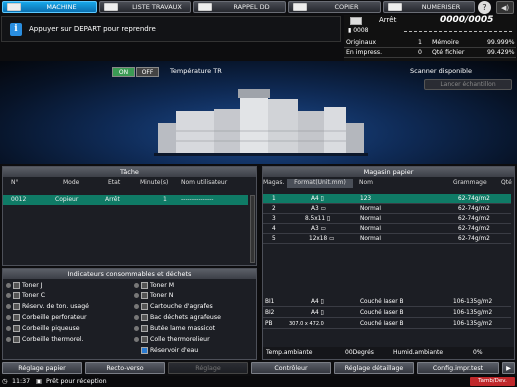 Image resolution: width=517 pixels, height=387 pixels. I want to click on tray-row-2: 2 A3 ▭ Normal 62-74g/m2, so click(387, 209).